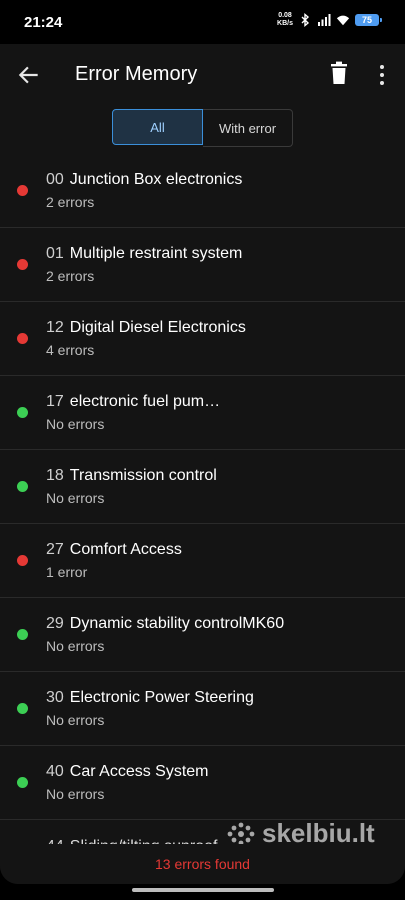 This screenshot has height=900, width=405. Describe the element at coordinates (29, 75) in the screenshot. I see `arrow-left-icon` at that location.